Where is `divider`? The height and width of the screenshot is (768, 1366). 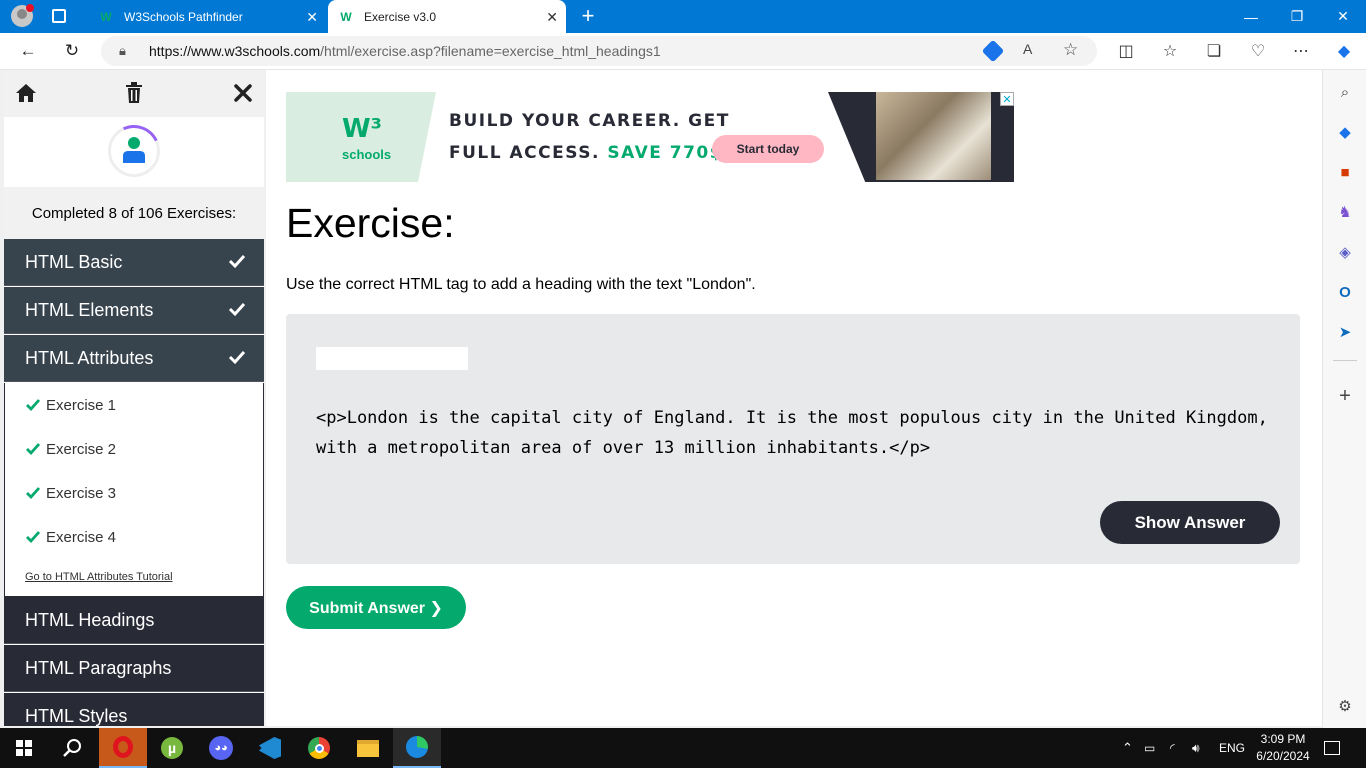 divider is located at coordinates (1345, 360).